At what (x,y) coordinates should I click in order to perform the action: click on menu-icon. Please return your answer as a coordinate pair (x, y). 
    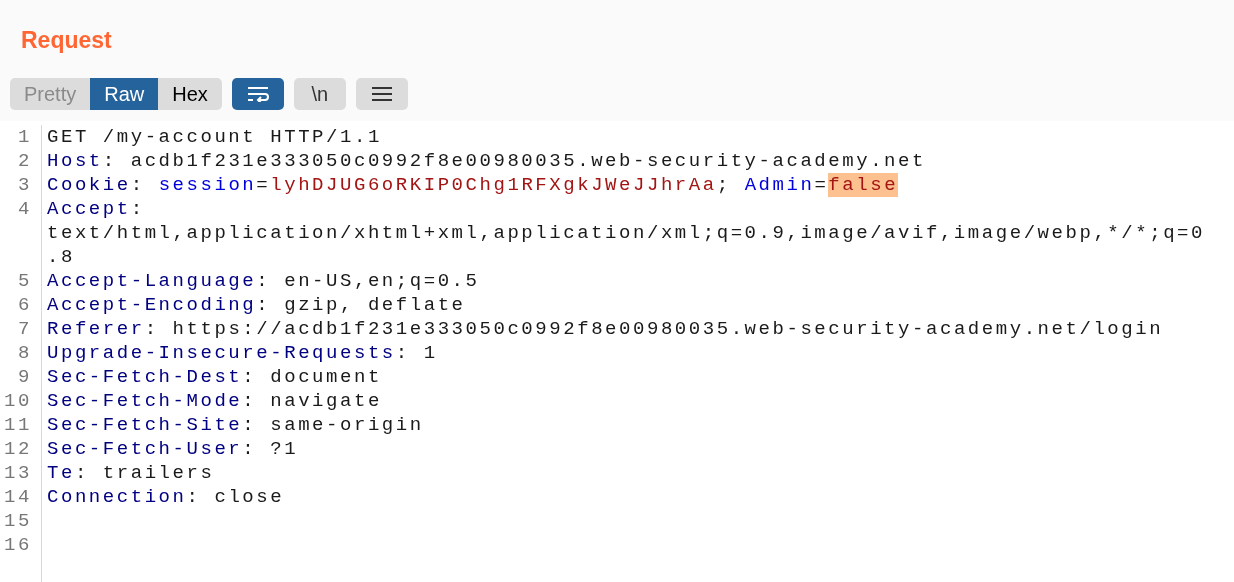
    Looking at the image, I should click on (381, 94).